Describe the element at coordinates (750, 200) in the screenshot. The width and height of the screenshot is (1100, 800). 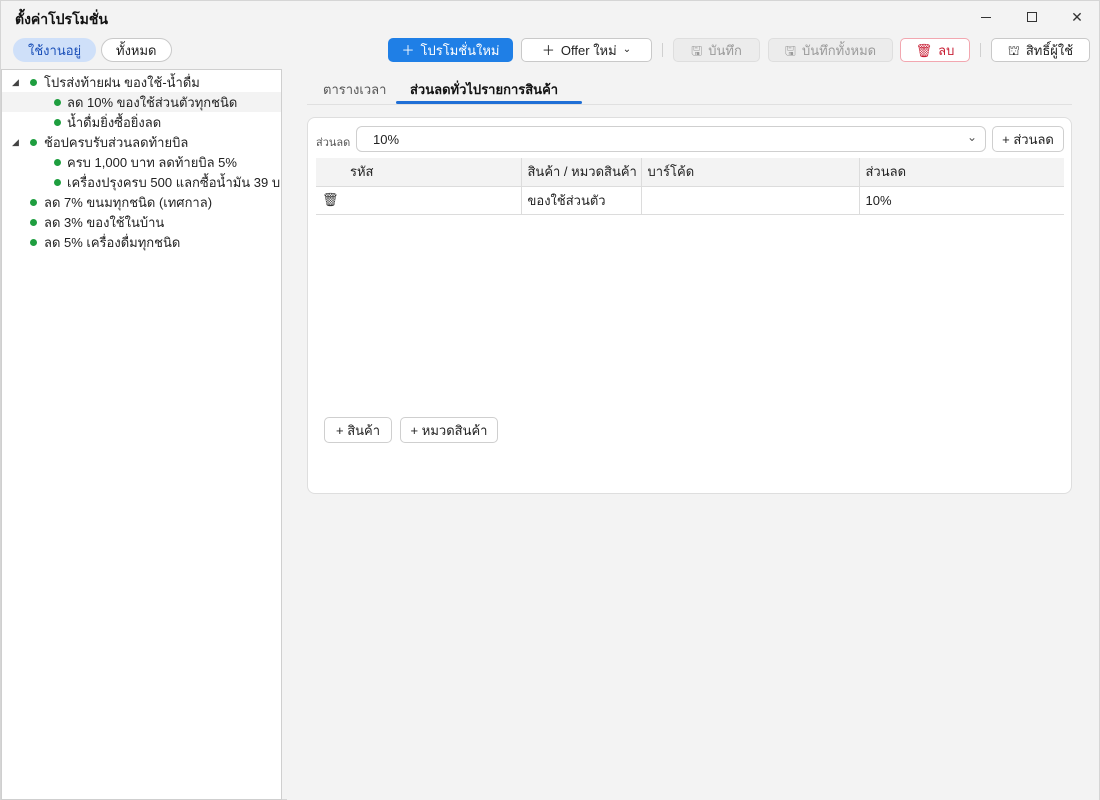
I see `barcode-cell` at that location.